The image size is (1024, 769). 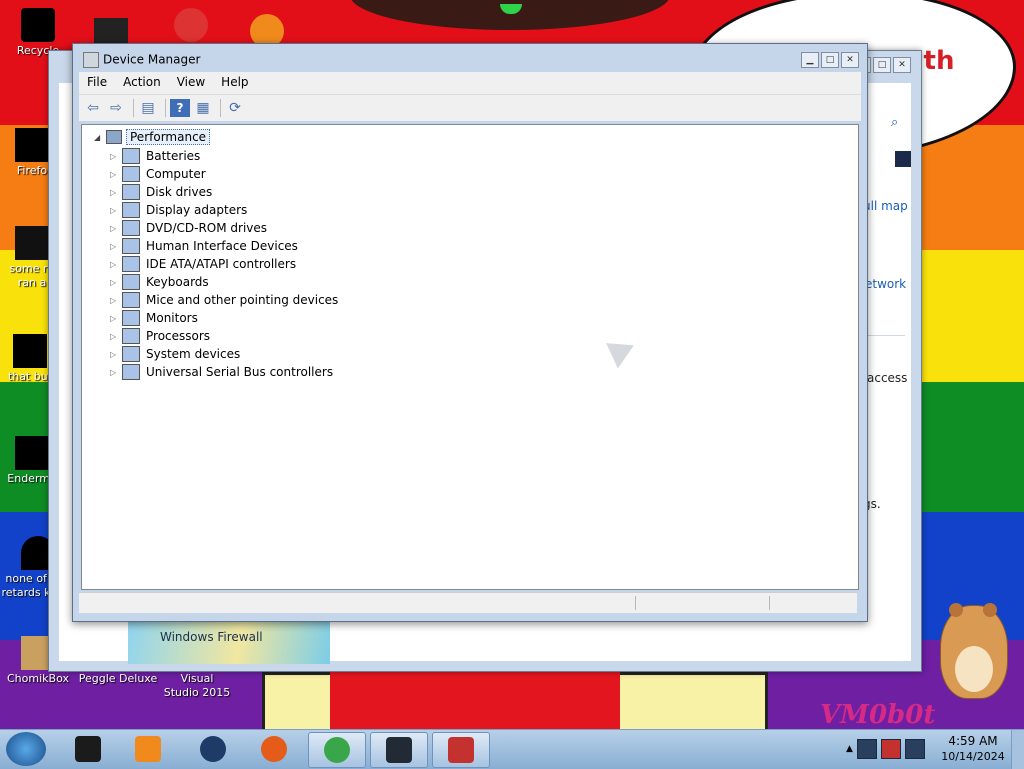 I want to click on vm-logo: VM0b0t, so click(x=878, y=715).